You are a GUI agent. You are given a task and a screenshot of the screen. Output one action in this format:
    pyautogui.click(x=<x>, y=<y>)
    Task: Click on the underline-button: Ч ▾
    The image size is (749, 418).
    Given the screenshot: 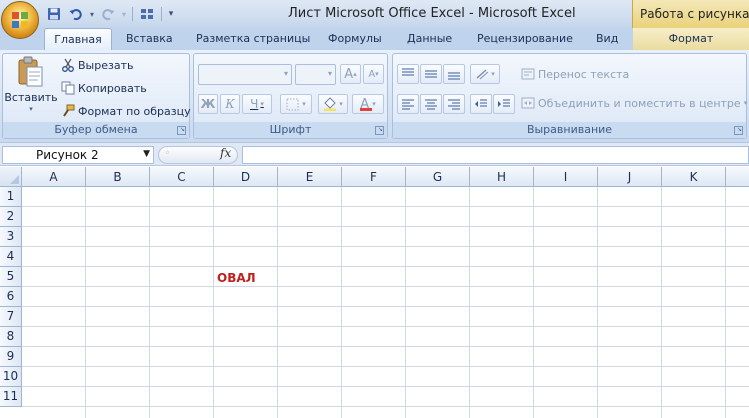 What is the action you would take?
    pyautogui.click(x=257, y=104)
    